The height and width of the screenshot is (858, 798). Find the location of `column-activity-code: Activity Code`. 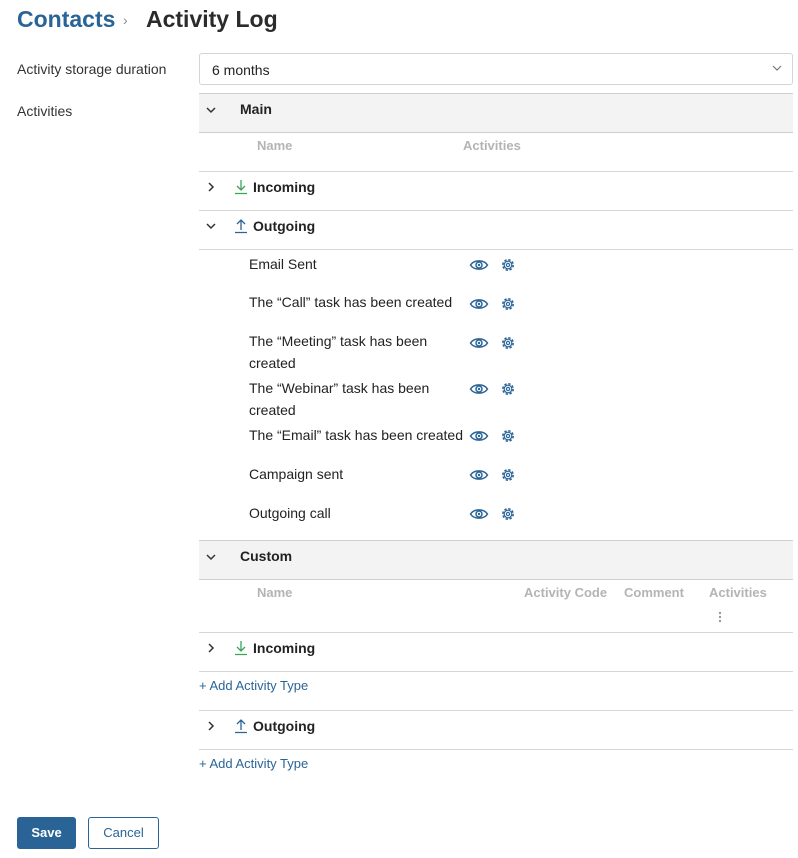

column-activity-code: Activity Code is located at coordinates (566, 592).